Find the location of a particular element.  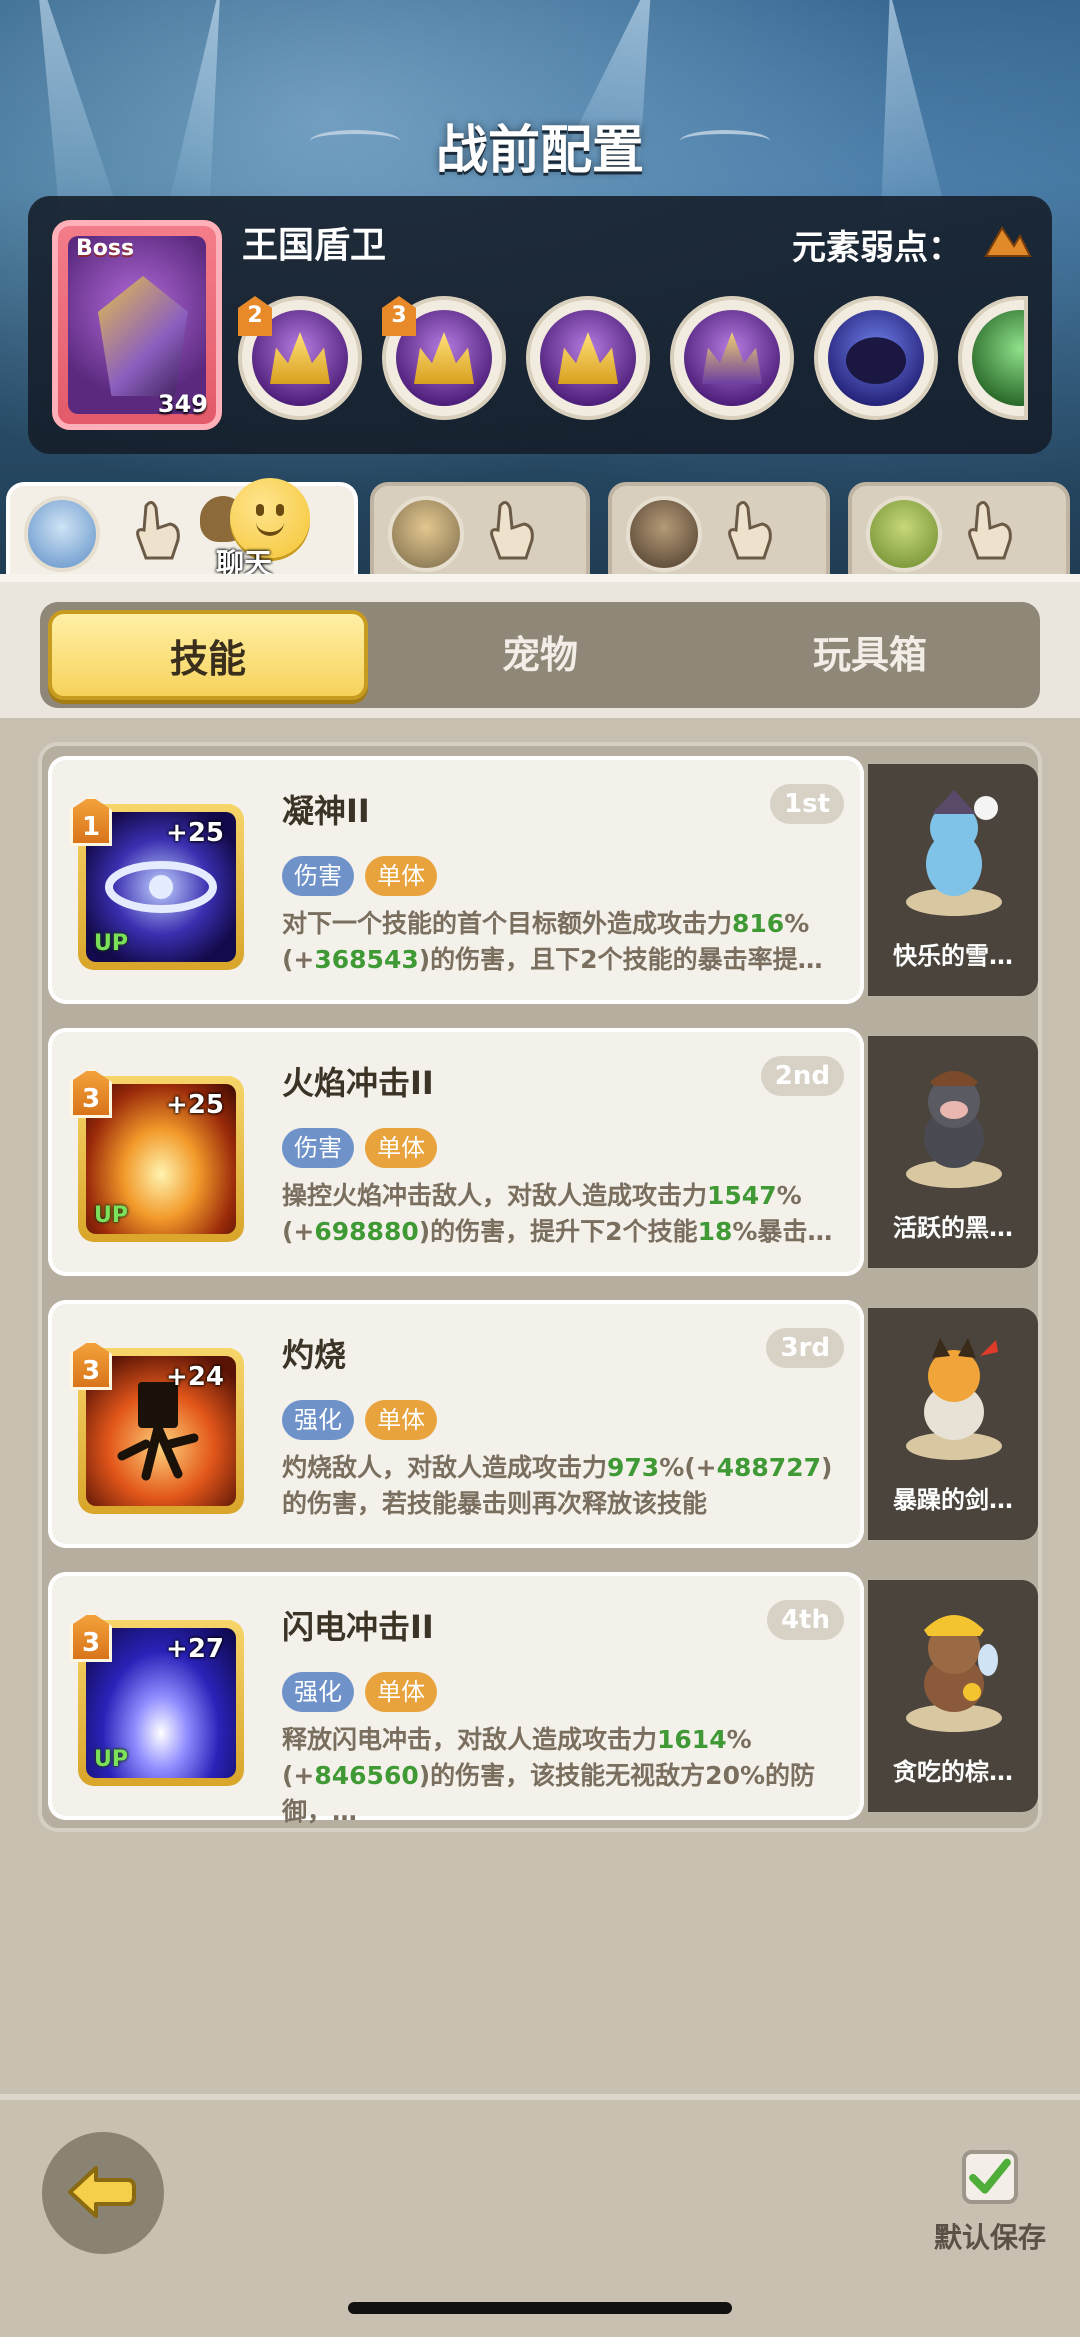

checkbox is located at coordinates (990, 2177).